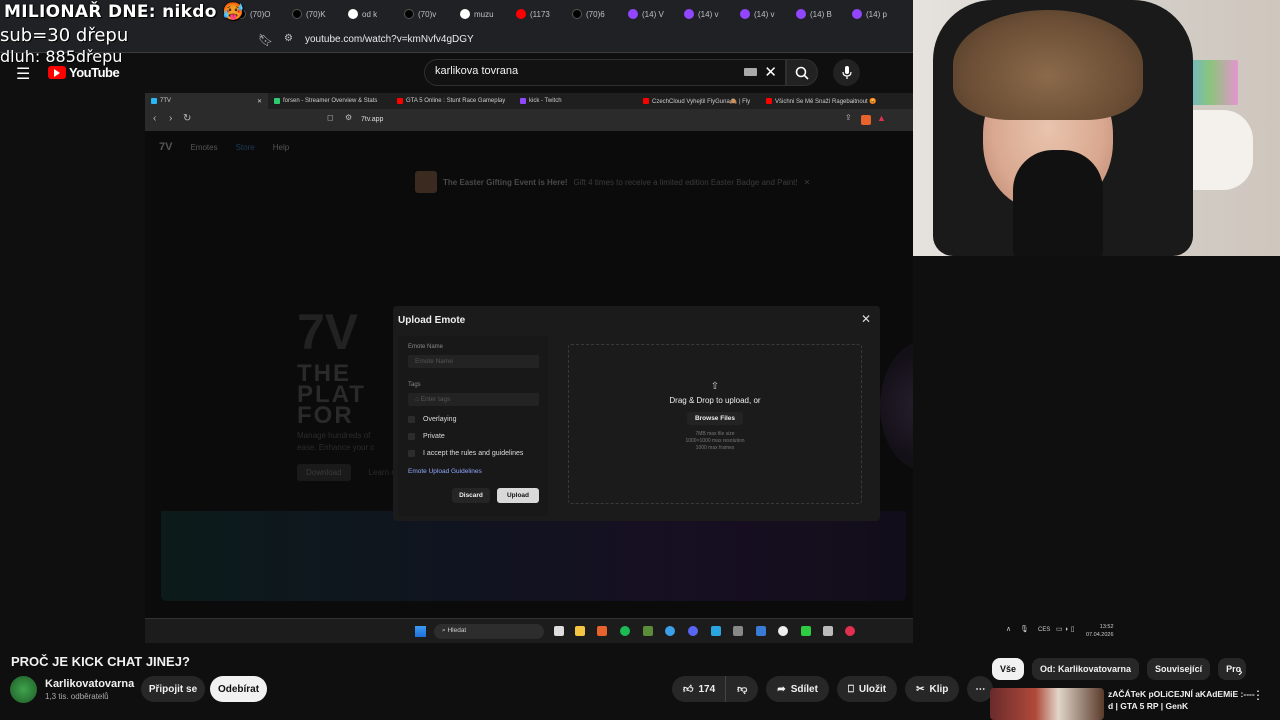 The height and width of the screenshot is (720, 1280). What do you see at coordinates (802, 72) in the screenshot?
I see `search-button` at bounding box center [802, 72].